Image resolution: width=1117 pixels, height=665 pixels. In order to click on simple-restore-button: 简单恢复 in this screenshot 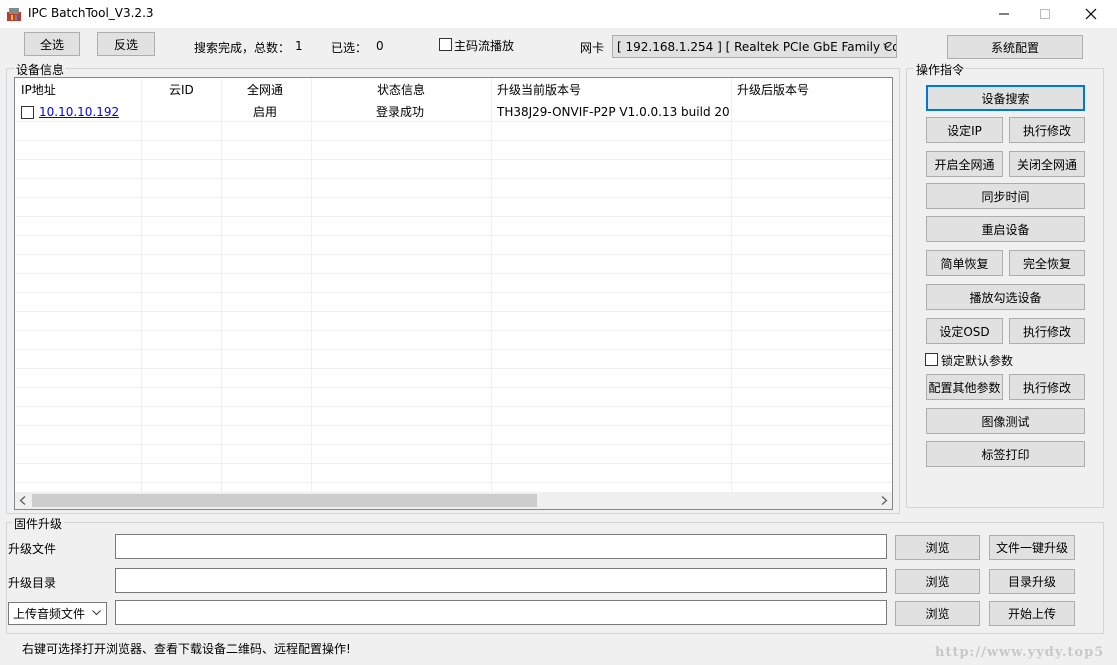, I will do `click(964, 263)`.